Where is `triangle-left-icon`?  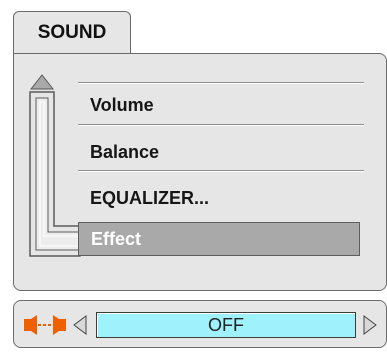 triangle-left-icon is located at coordinates (80, 325).